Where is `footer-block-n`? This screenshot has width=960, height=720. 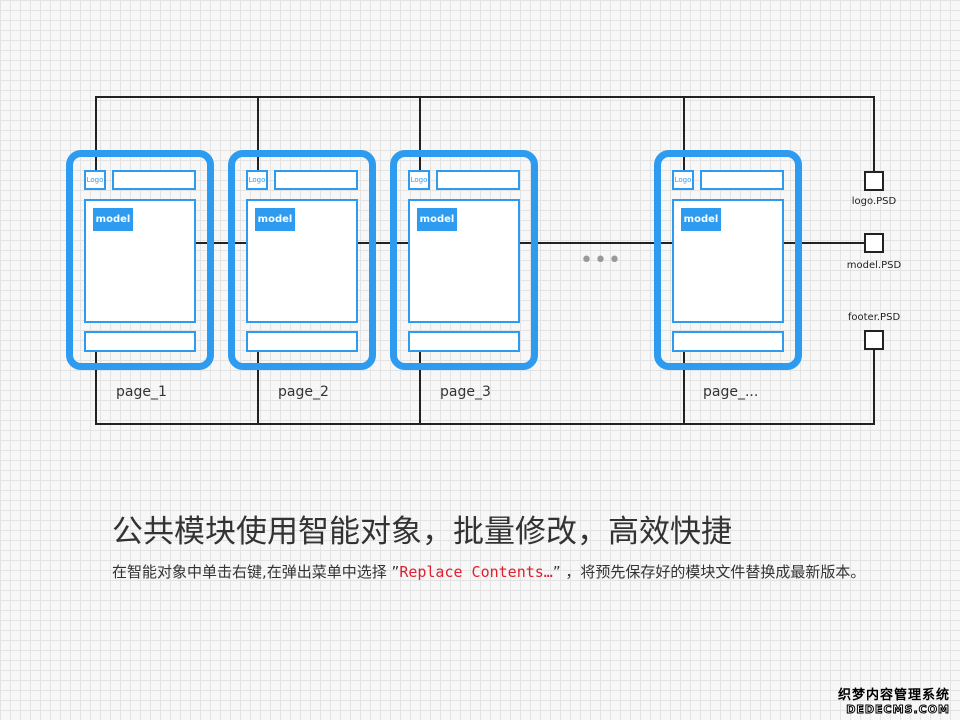 footer-block-n is located at coordinates (728, 341).